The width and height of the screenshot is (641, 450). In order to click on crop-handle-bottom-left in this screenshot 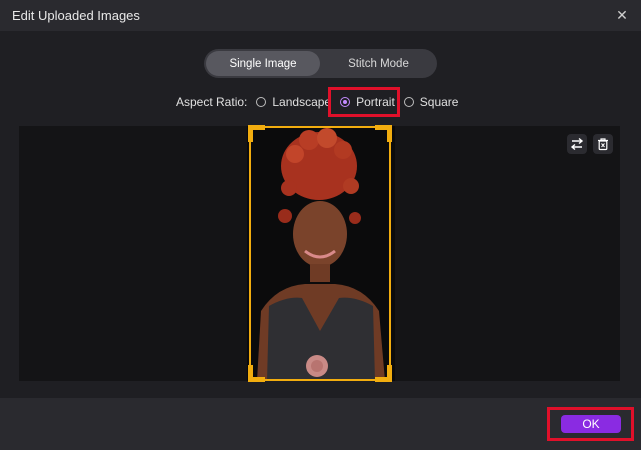, I will do `click(256, 373)`.